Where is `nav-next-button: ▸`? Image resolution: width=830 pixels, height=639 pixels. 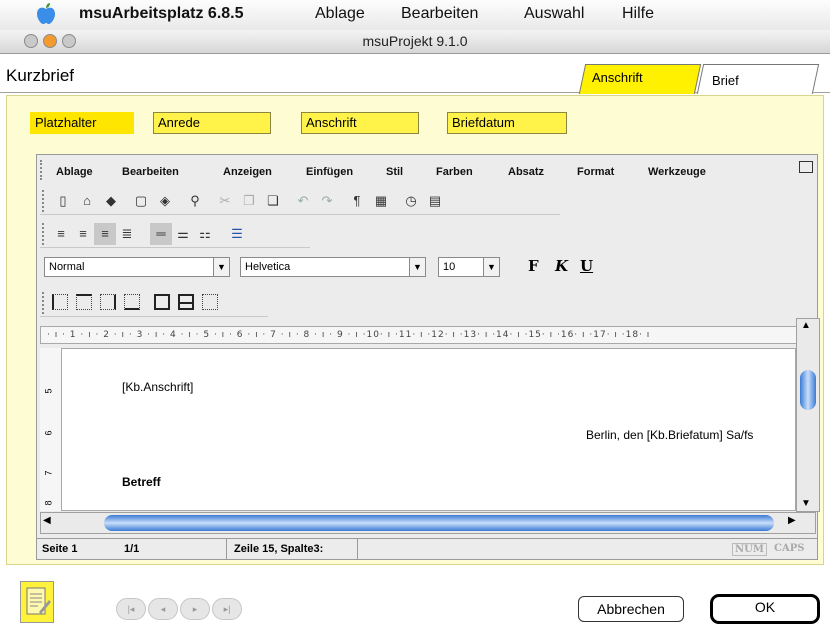 nav-next-button: ▸ is located at coordinates (195, 609).